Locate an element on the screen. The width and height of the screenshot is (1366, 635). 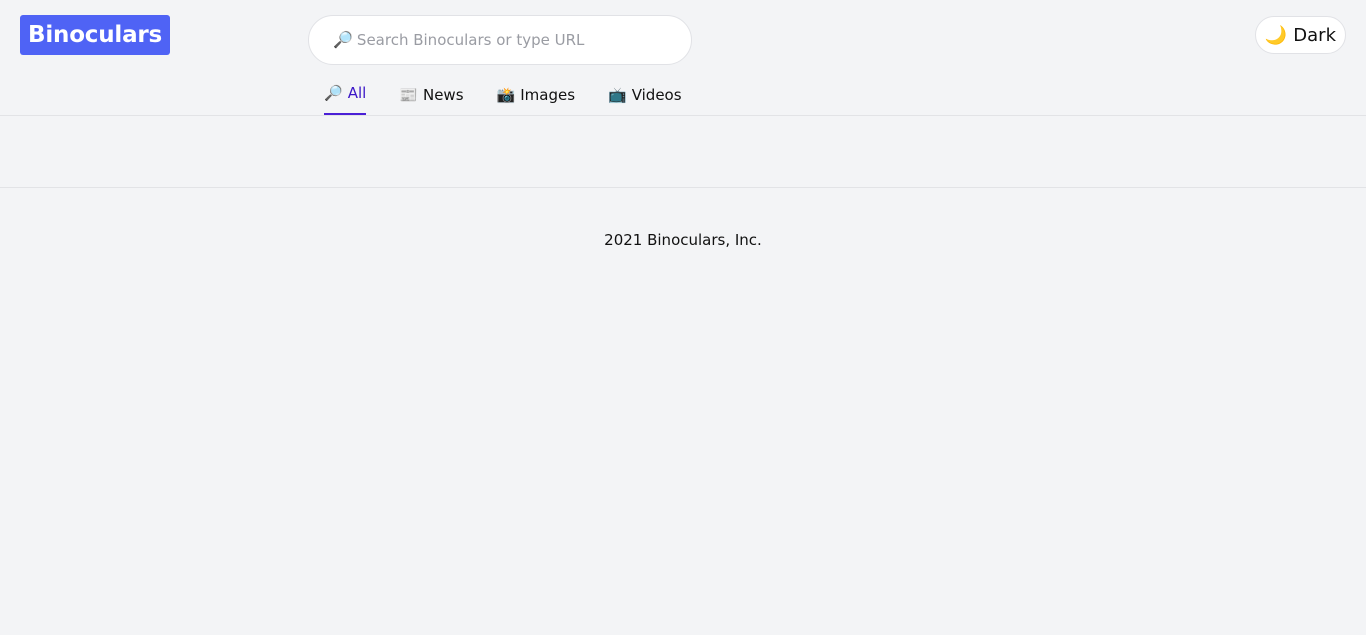
logo: Binoculars is located at coordinates (95, 35).